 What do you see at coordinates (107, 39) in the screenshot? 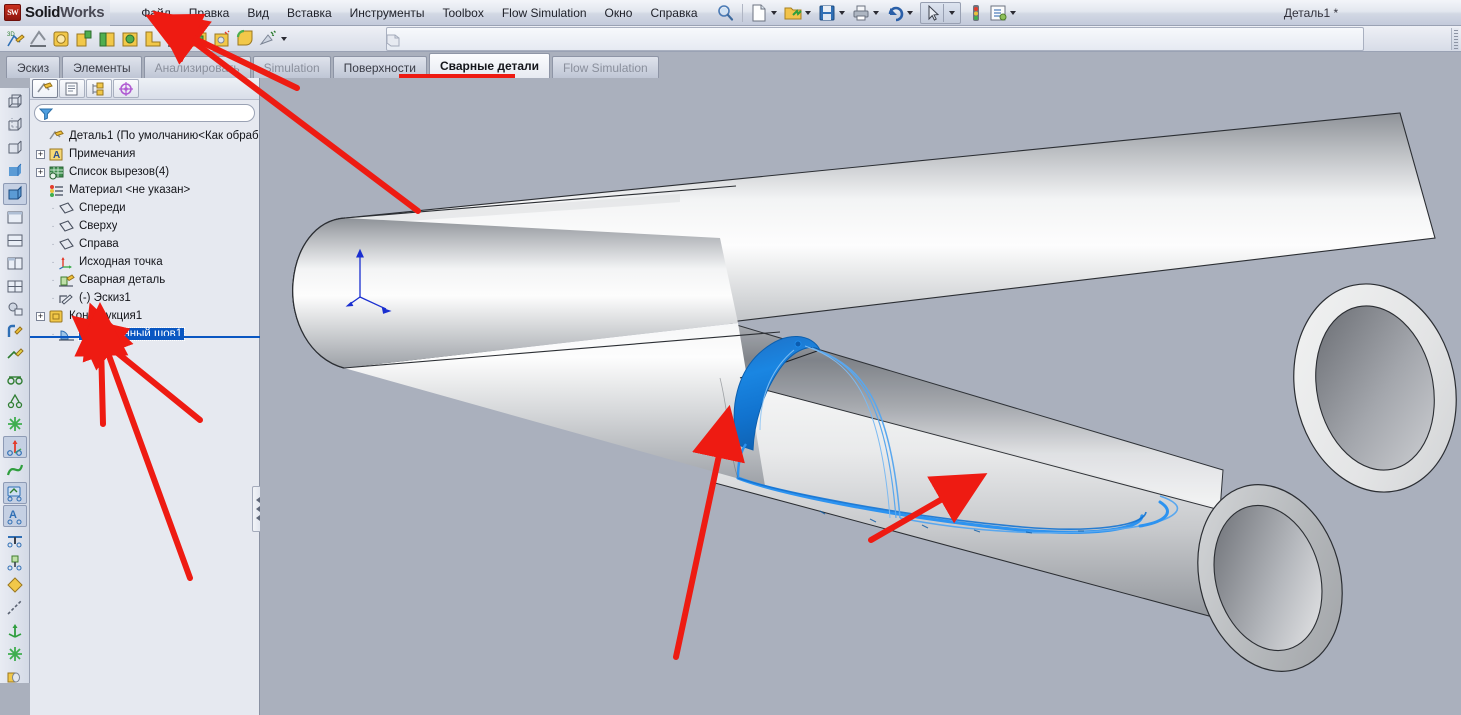
I see `end-cap-icon` at bounding box center [107, 39].